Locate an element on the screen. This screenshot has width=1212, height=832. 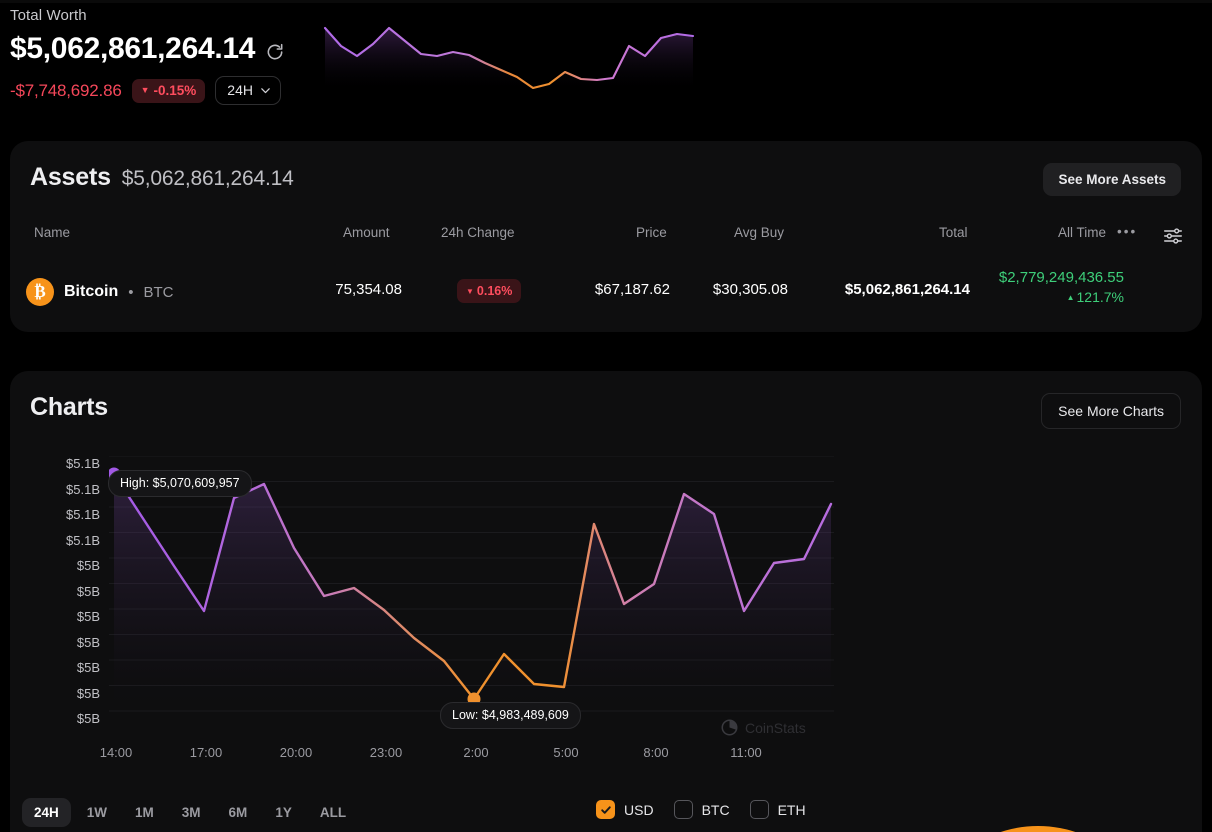
donut-chart is located at coordinates (1038, 829).